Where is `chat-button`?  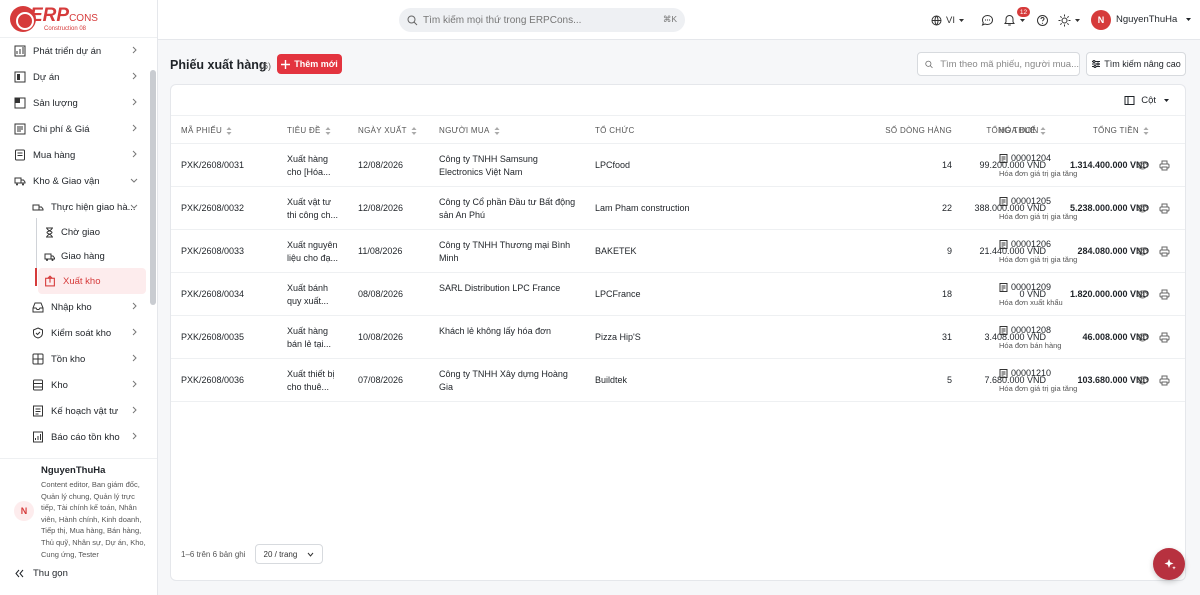 chat-button is located at coordinates (987, 20).